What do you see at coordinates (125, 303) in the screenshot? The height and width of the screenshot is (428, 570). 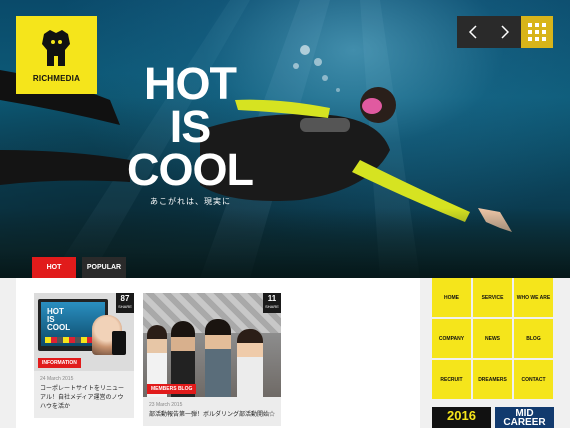 I see `share-count-badge: 87 SHARE` at bounding box center [125, 303].